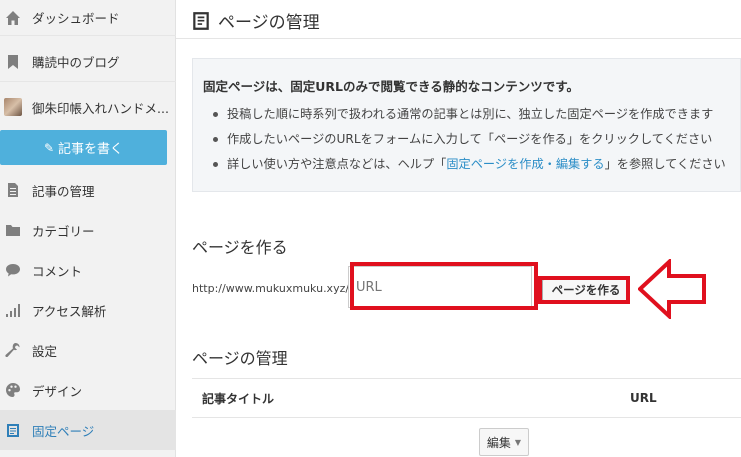 The image size is (741, 457). What do you see at coordinates (271, 288) in the screenshot?
I see `url-prefix: http://www.mukuxmuku.xyz/` at bounding box center [271, 288].